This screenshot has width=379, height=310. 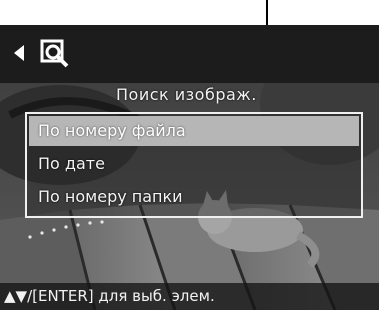 I want to click on help-bar: ▲▼/[ENTER] для выб. элем., so click(x=189, y=296).